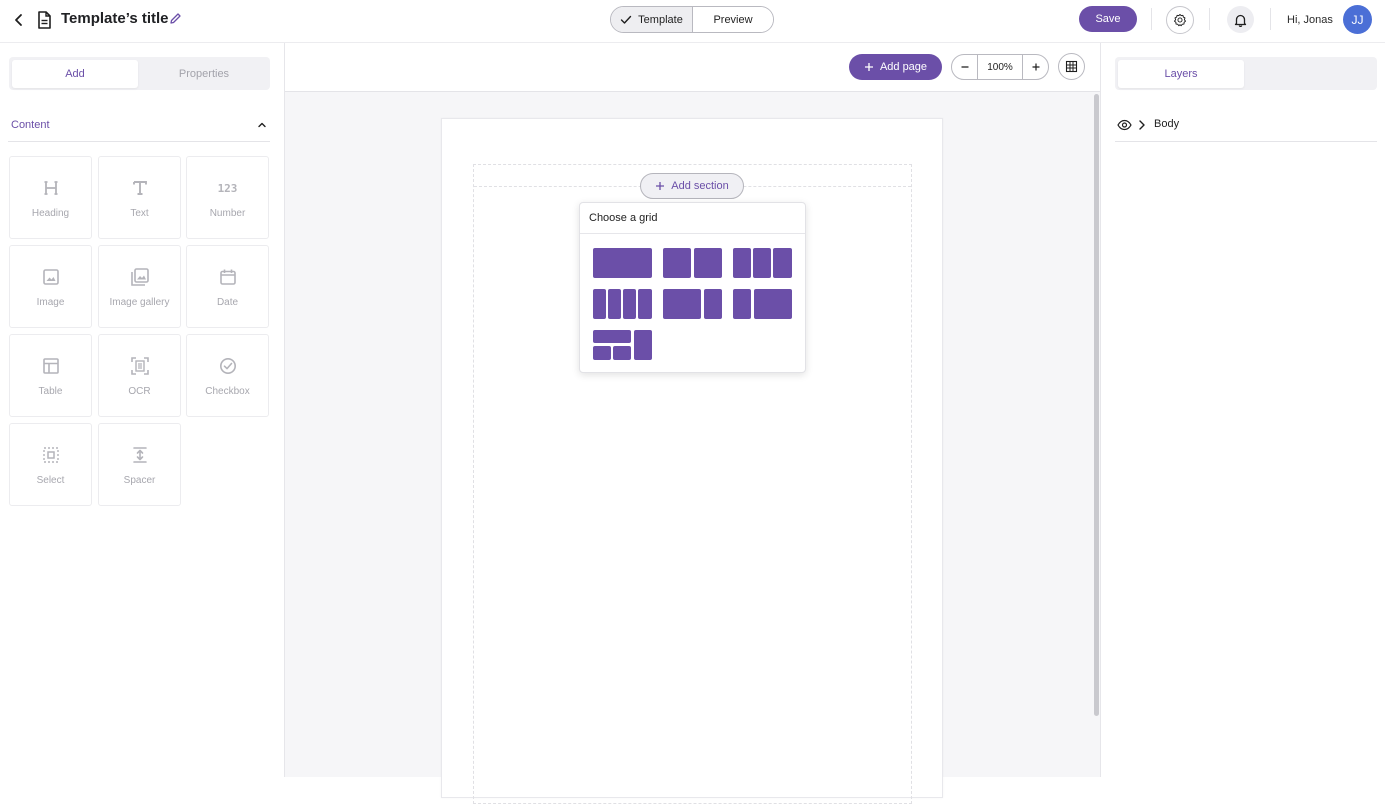 This screenshot has height=804, width=1385. I want to click on component-date: Date, so click(227, 286).